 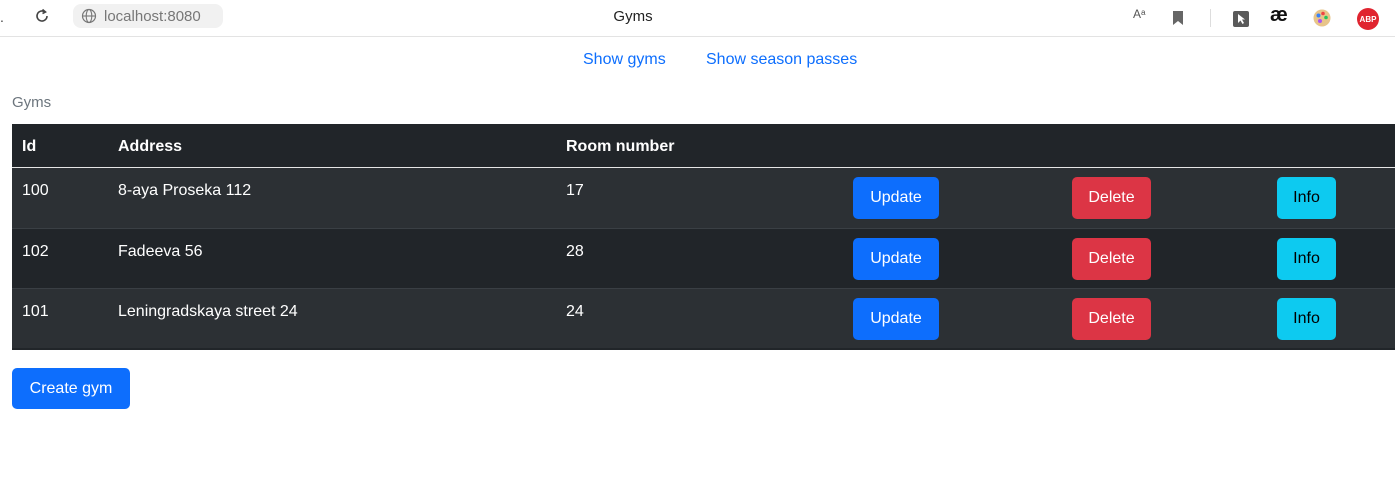 What do you see at coordinates (633, 16) in the screenshot?
I see `page-title: Gyms` at bounding box center [633, 16].